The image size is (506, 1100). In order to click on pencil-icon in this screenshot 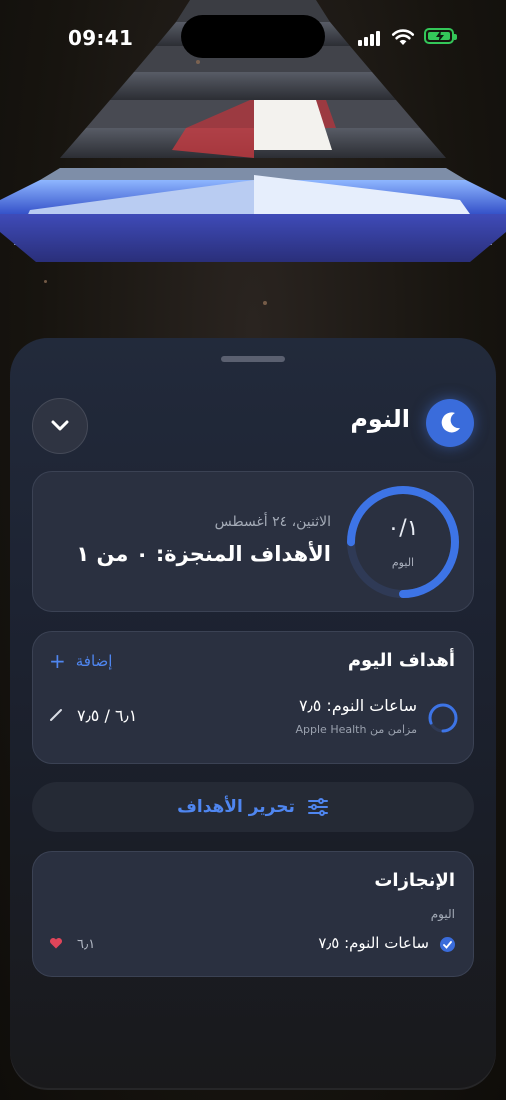, I will do `click(56, 715)`.